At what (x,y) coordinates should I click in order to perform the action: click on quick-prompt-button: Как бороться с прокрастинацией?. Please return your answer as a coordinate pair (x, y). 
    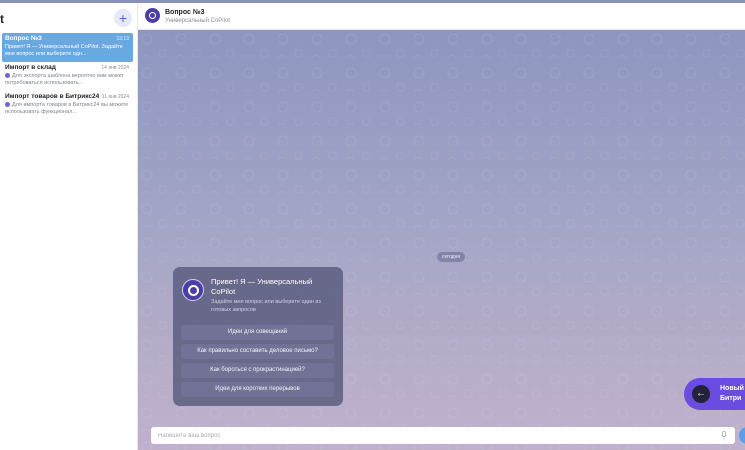
    Looking at the image, I should click on (257, 370).